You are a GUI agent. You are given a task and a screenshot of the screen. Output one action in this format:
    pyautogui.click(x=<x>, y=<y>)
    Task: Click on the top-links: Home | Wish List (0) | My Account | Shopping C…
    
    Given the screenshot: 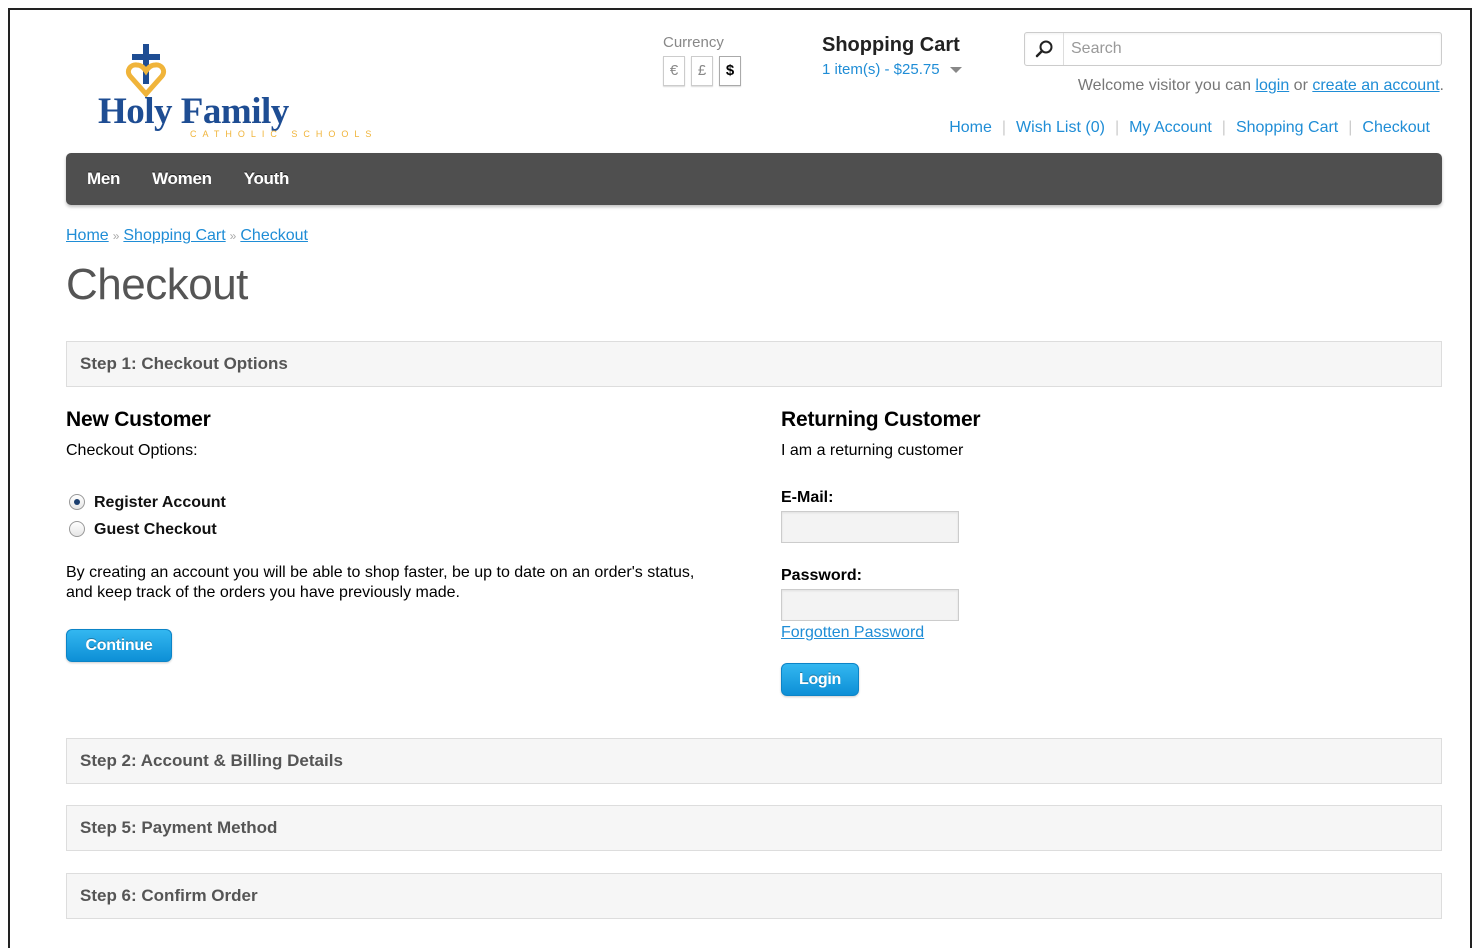 What is the action you would take?
    pyautogui.click(x=1189, y=128)
    